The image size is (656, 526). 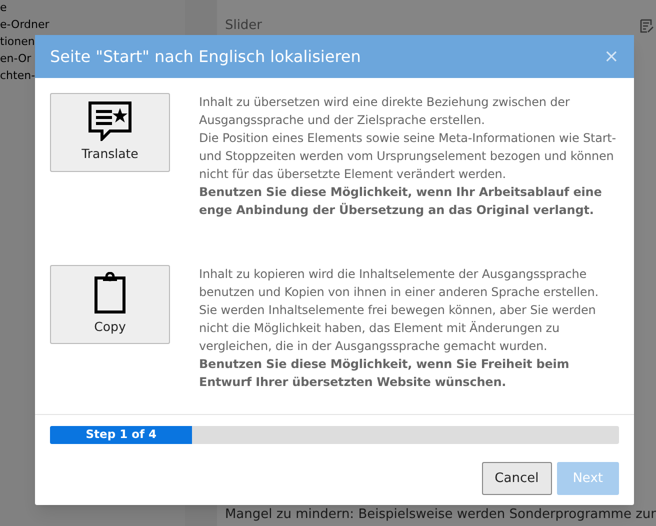 What do you see at coordinates (243, 26) in the screenshot?
I see `section-heading: Slider` at bounding box center [243, 26].